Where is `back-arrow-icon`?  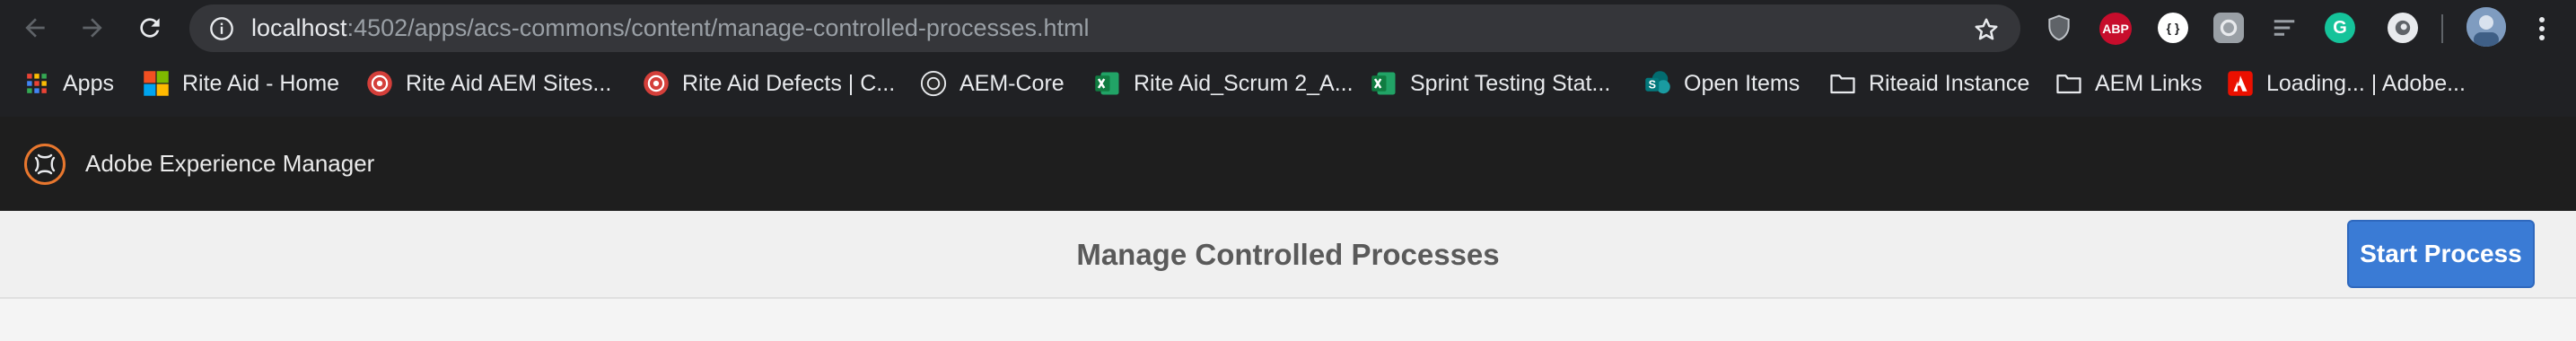
back-arrow-icon is located at coordinates (35, 28).